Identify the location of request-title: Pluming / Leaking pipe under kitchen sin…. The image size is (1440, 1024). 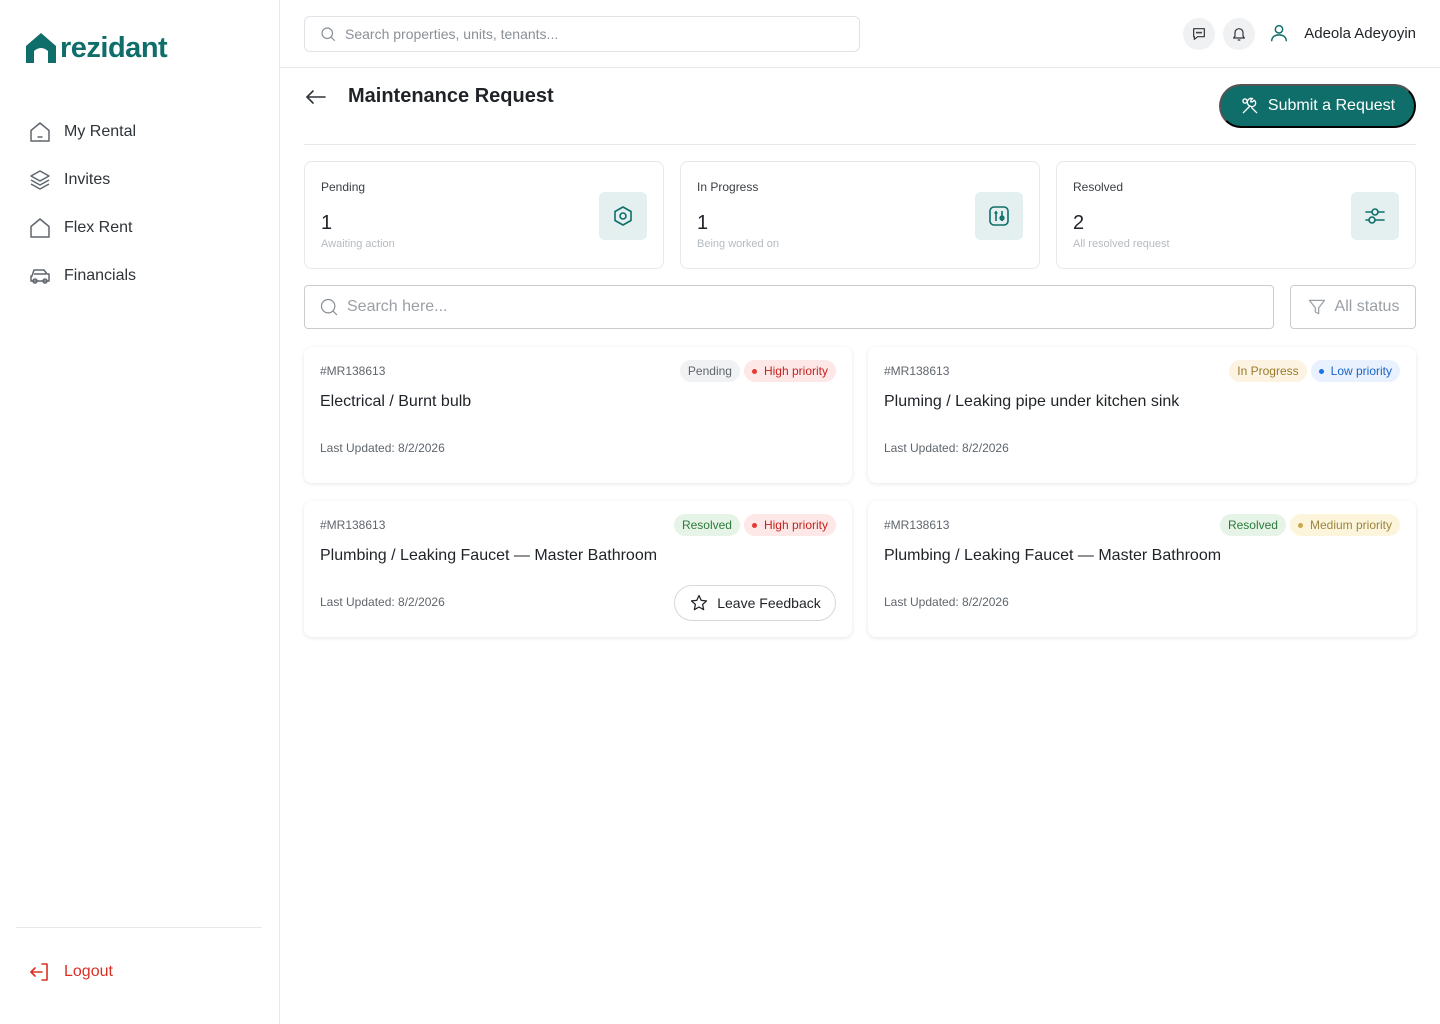
(1032, 401).